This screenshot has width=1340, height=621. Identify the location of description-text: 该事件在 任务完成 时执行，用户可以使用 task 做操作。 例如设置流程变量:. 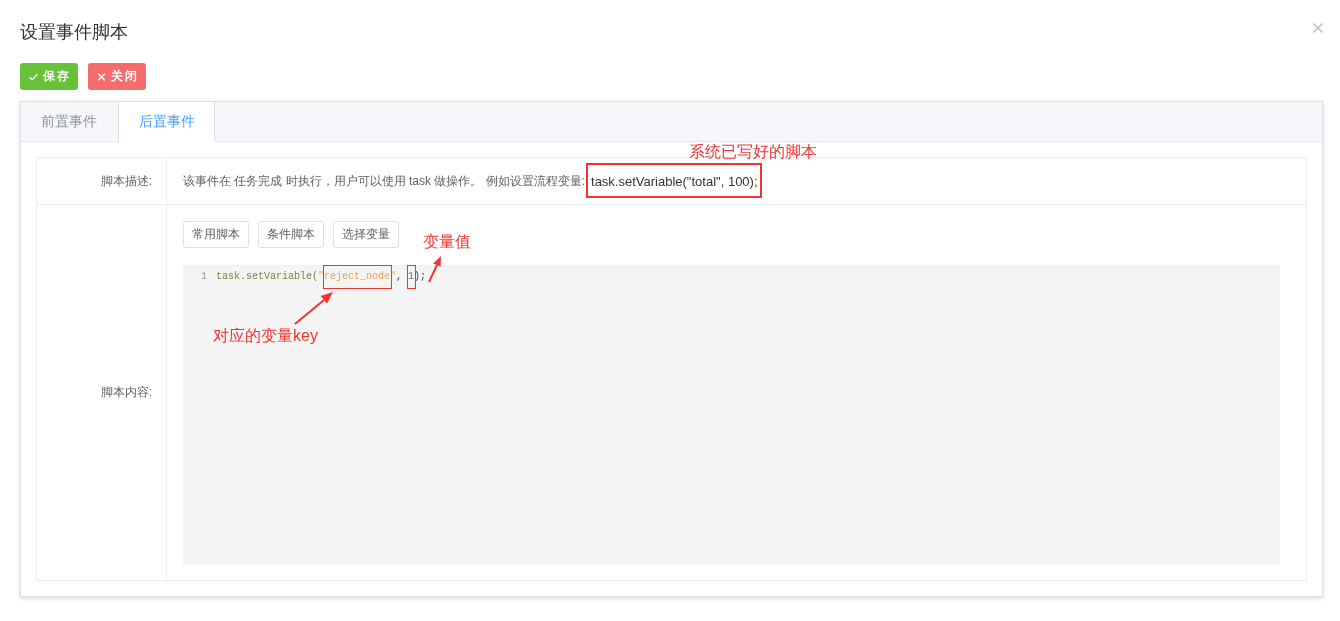
(384, 181).